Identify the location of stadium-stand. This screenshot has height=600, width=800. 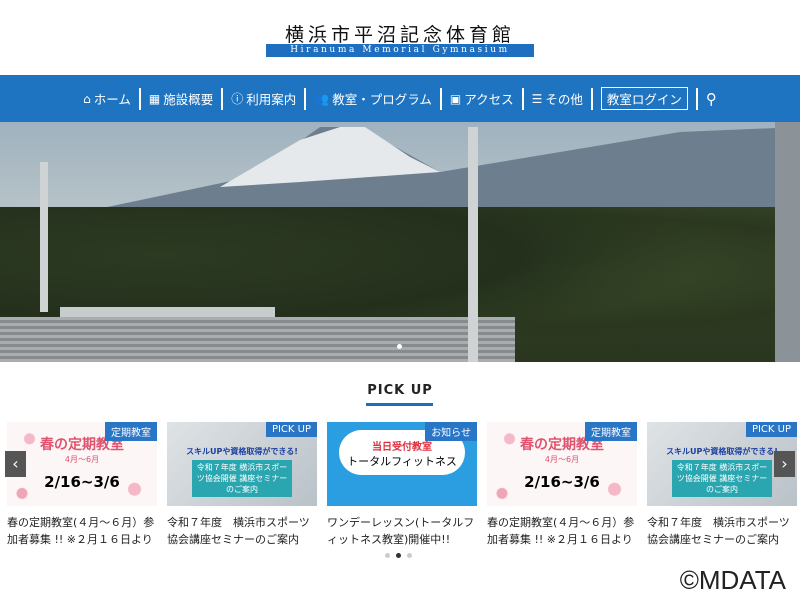
(257, 339).